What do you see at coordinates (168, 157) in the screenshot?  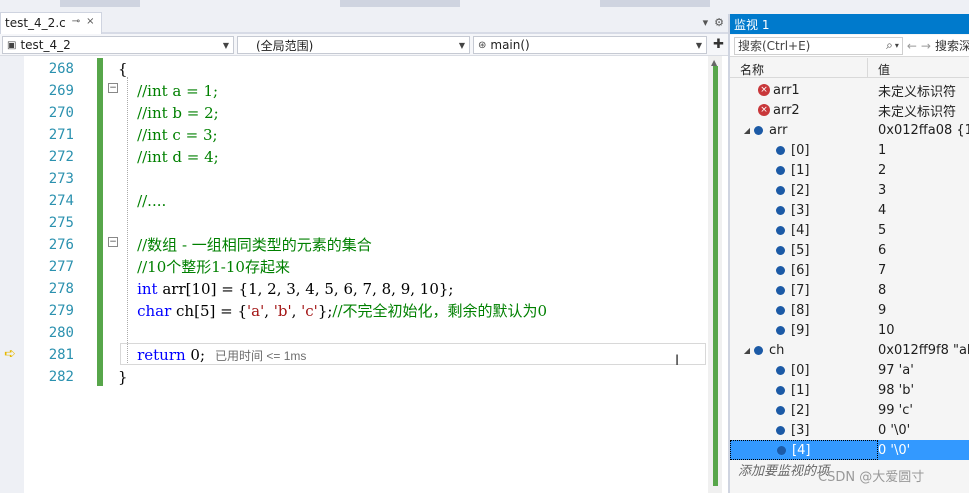 I see `code-text: //int d = 4;` at bounding box center [168, 157].